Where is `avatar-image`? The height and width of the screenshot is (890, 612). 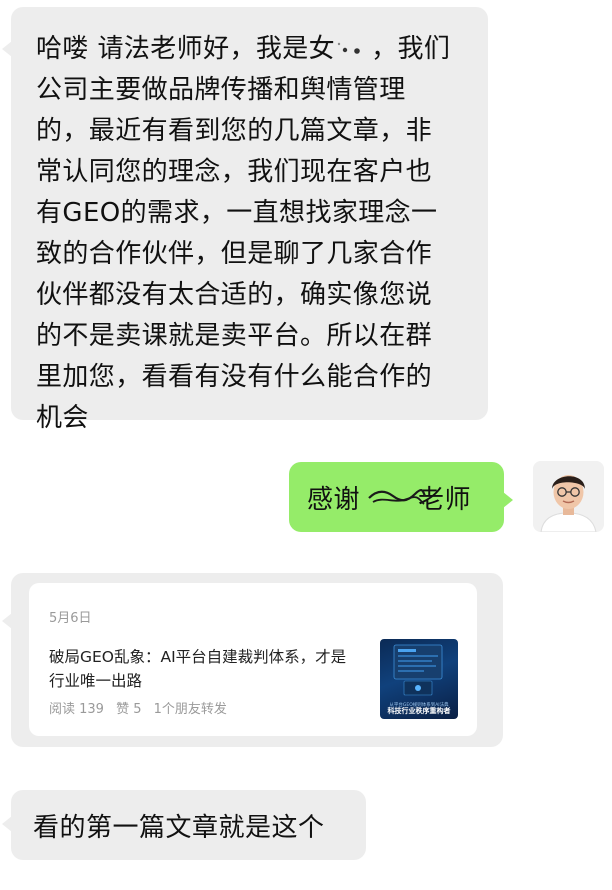
avatar-image is located at coordinates (568, 496).